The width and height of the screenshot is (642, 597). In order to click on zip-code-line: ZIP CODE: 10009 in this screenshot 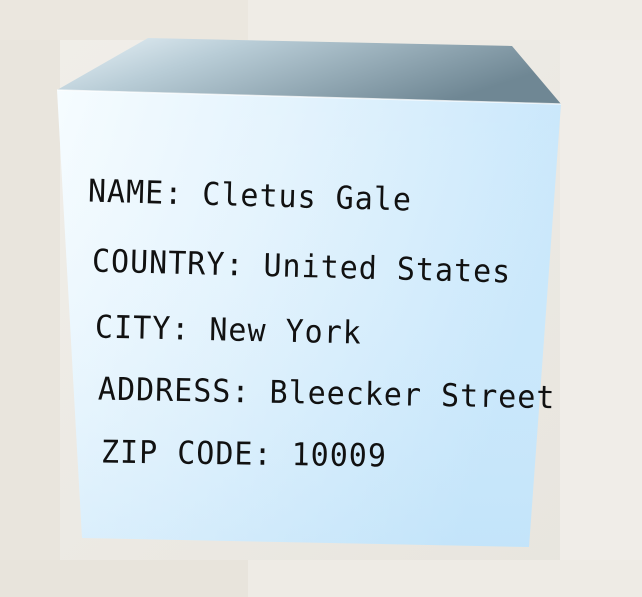, I will do `click(244, 454)`.